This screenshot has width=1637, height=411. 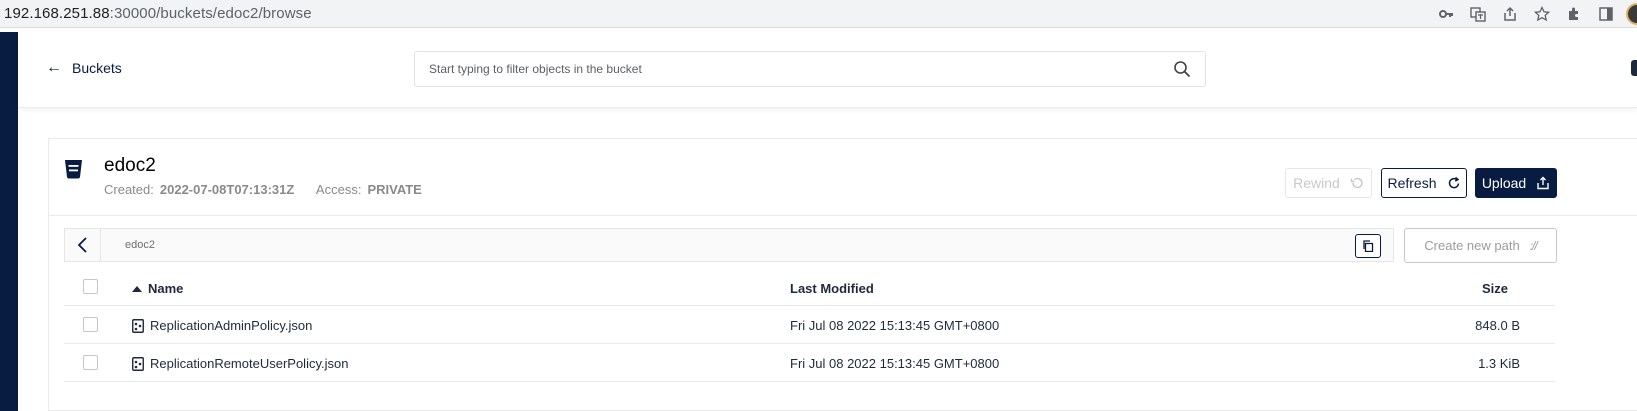 I want to click on file-name: ReplicationRemoteUserPolicy.json, so click(x=249, y=363).